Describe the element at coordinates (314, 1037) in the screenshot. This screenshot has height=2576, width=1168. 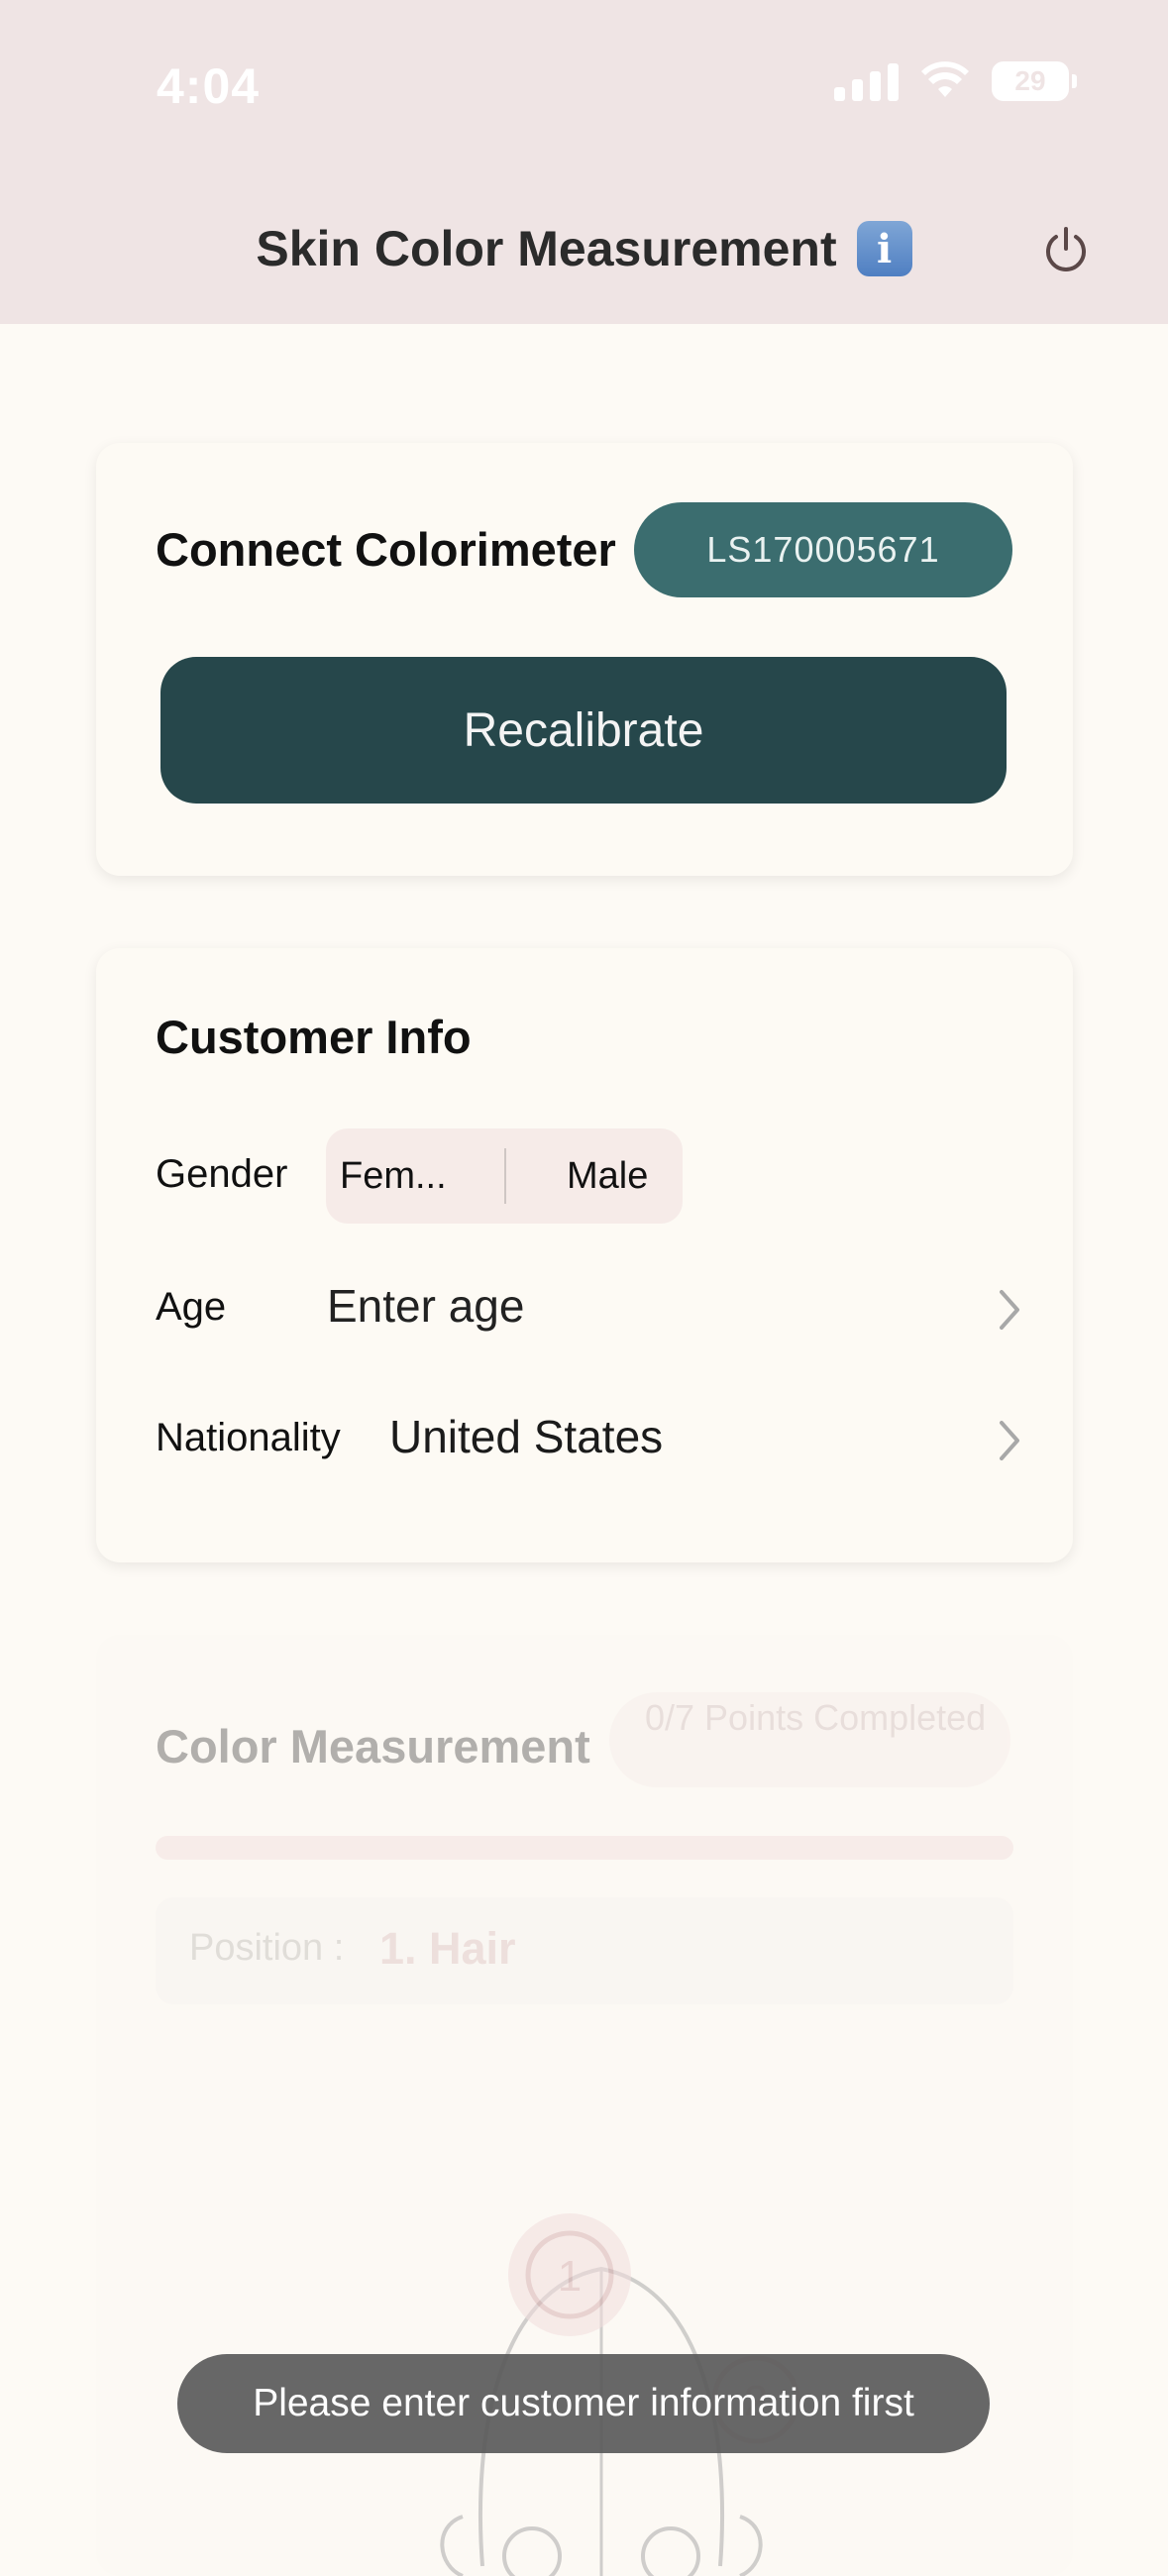
I see `customer-info-title: Customer Info` at that location.